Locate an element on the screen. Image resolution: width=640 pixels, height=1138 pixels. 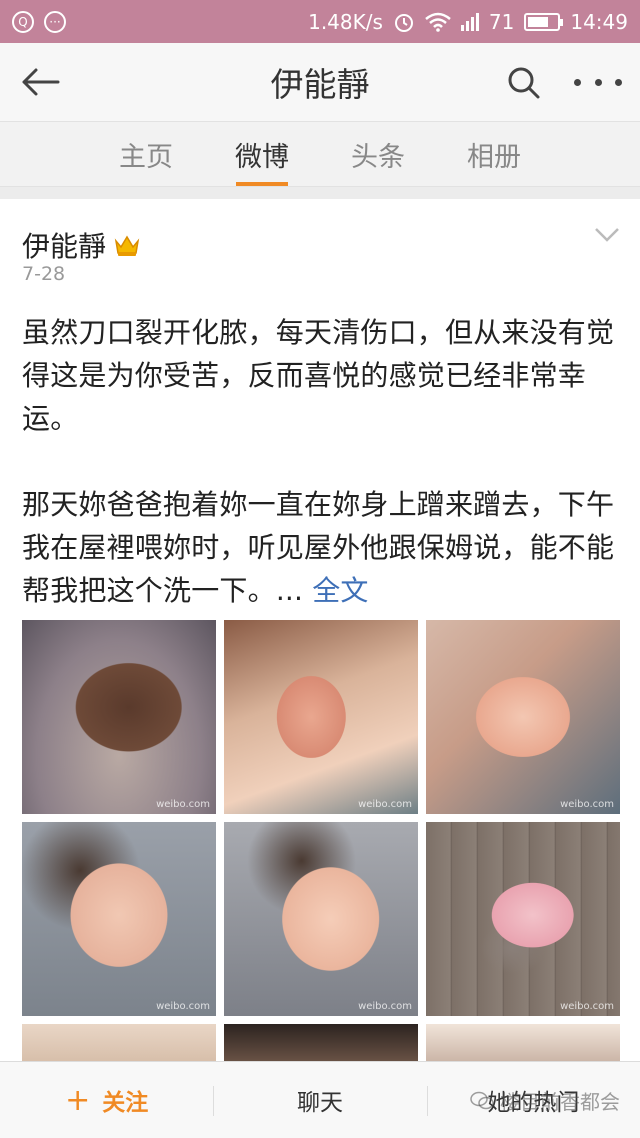
network-speed: 1.48K/s is located at coordinates (345, 21).